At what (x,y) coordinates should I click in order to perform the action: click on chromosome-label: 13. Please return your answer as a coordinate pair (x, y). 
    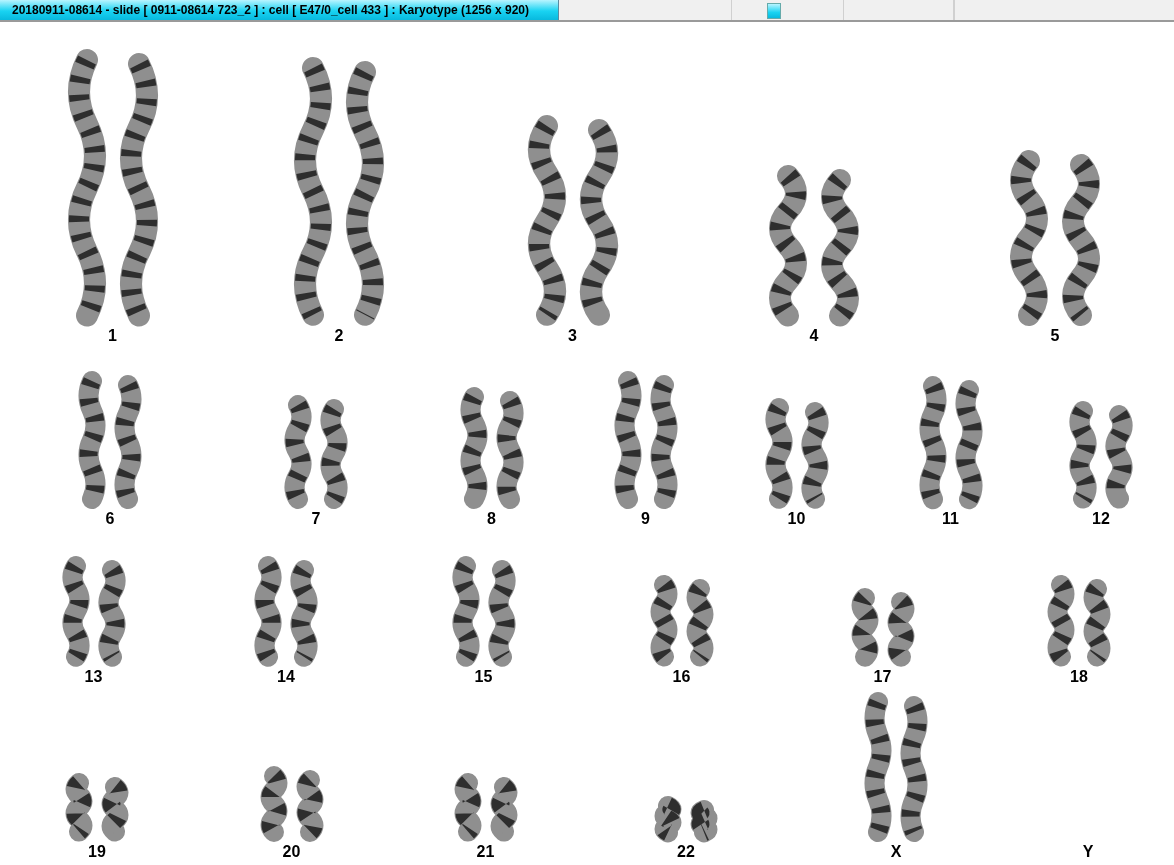
    Looking at the image, I should click on (93, 677).